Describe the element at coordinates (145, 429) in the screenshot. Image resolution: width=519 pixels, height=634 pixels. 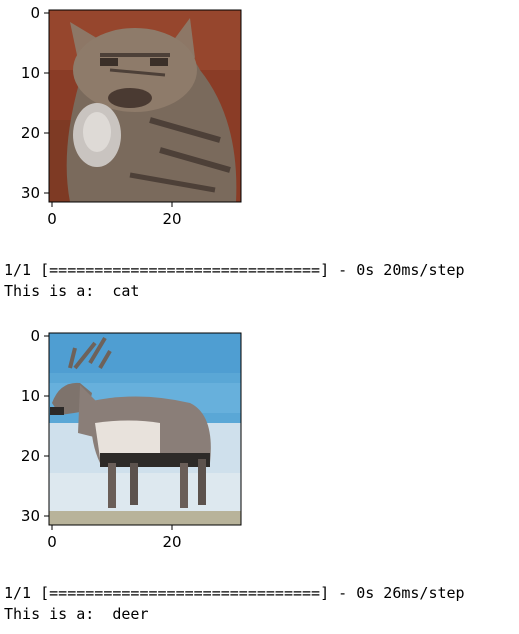
I see `deer-image` at that location.